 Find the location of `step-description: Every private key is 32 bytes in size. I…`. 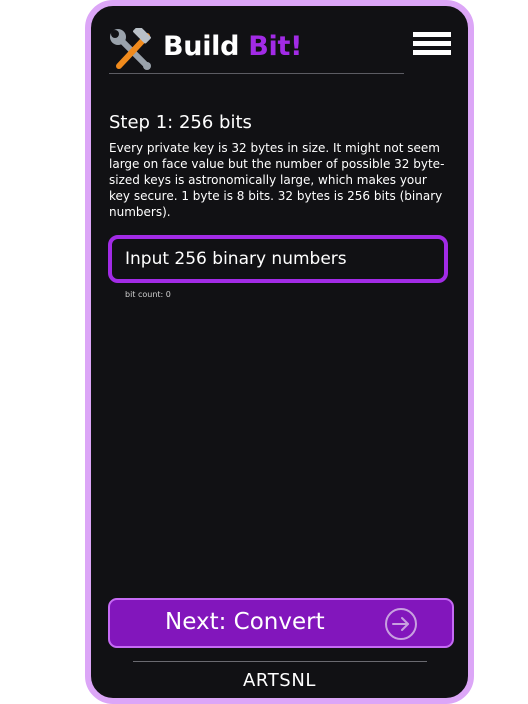

step-description: Every private key is 32 bytes in size. I… is located at coordinates (277, 180).